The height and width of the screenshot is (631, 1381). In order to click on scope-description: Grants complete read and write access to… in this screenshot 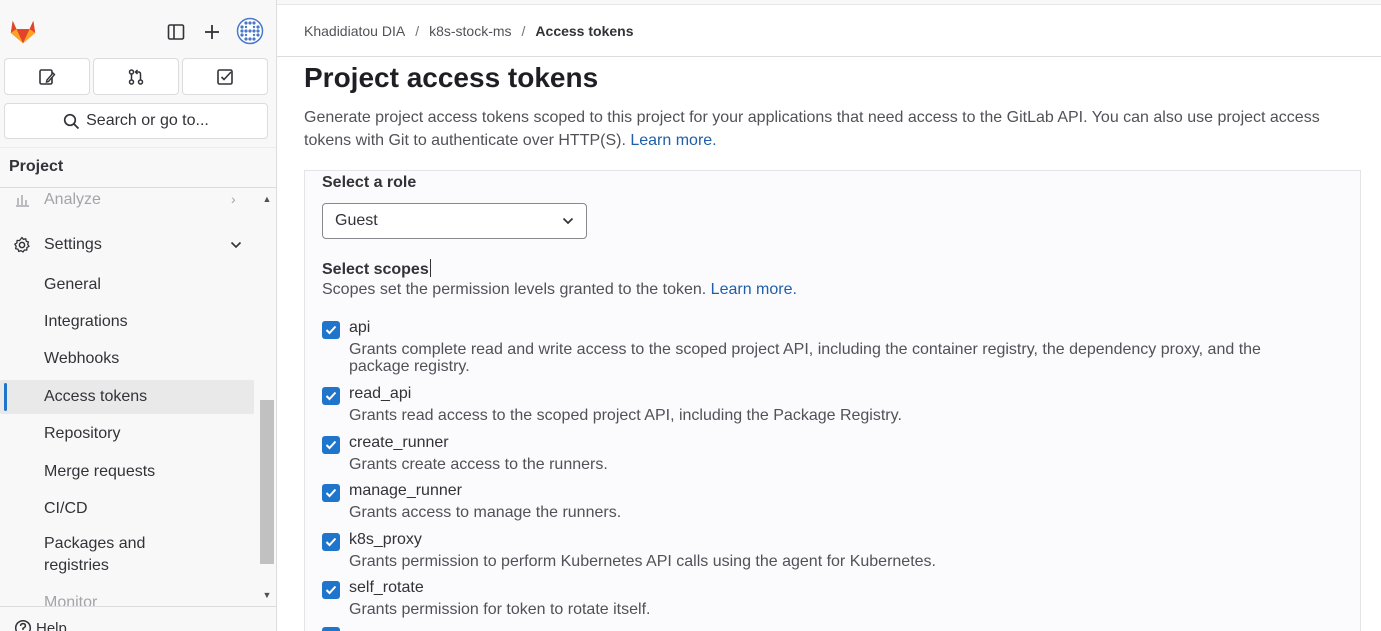, I will do `click(805, 358)`.